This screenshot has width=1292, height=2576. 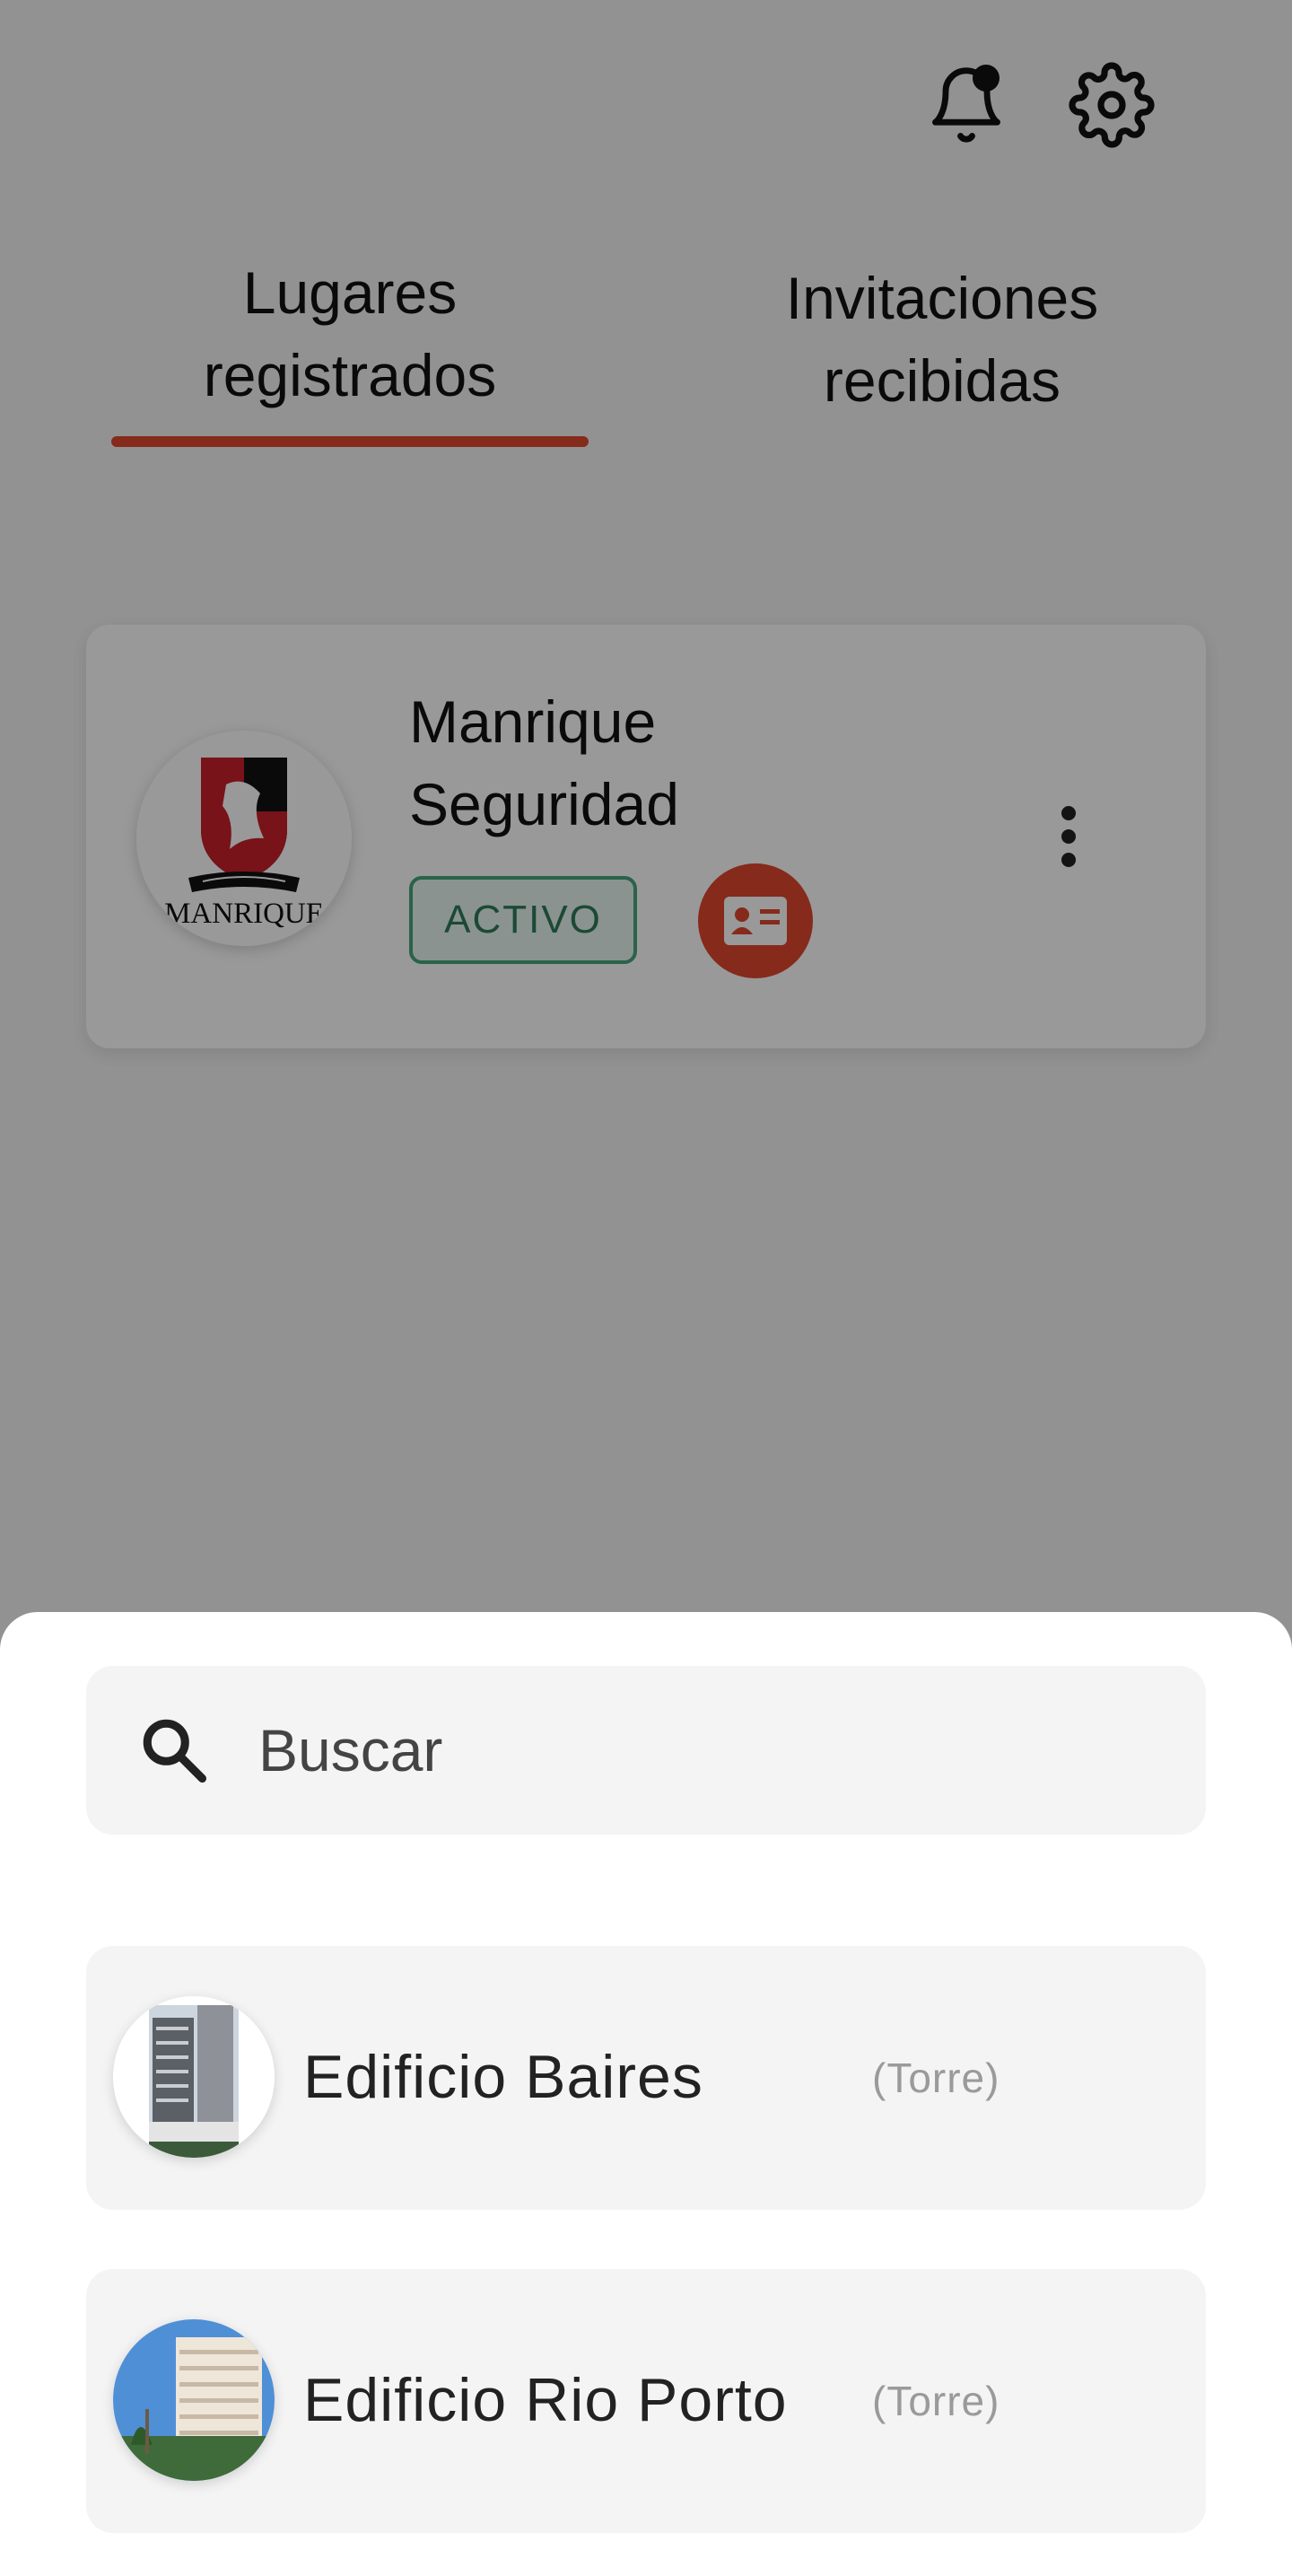 What do you see at coordinates (175, 1751) in the screenshot?
I see `search-icon` at bounding box center [175, 1751].